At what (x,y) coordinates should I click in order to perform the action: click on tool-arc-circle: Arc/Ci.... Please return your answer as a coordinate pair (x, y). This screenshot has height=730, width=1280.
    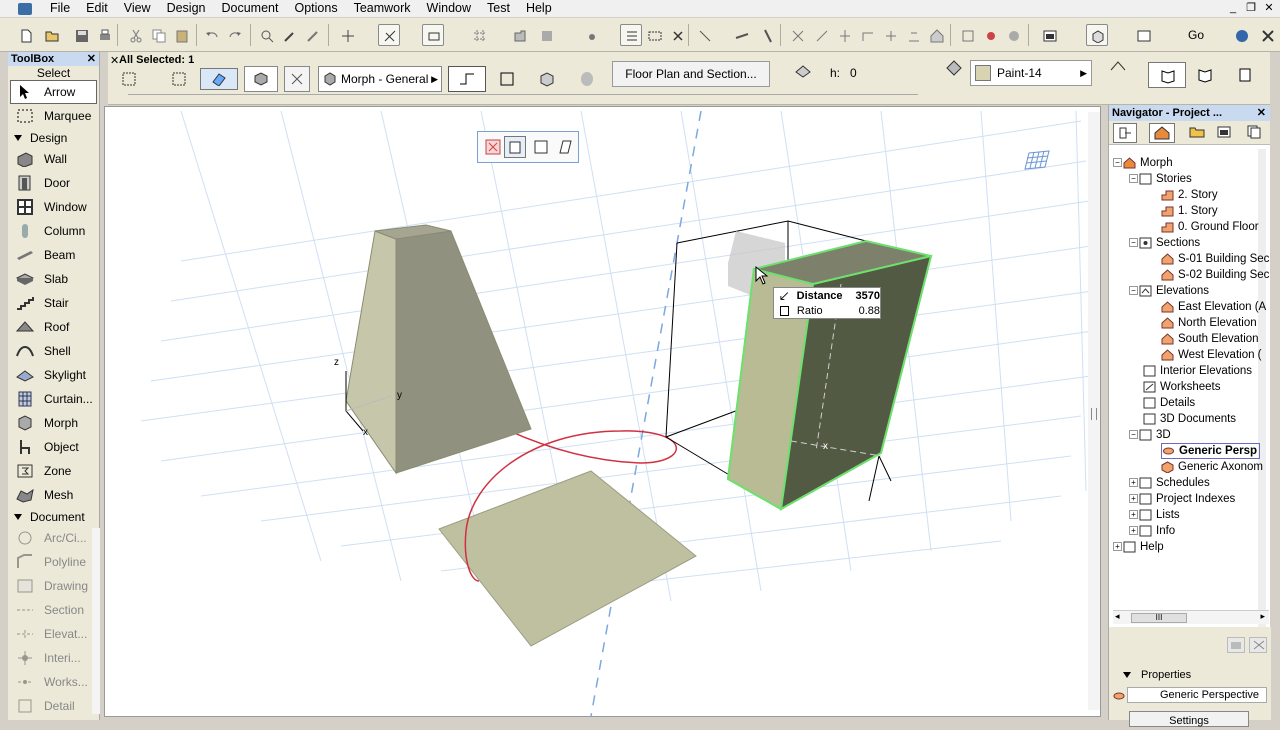
    Looking at the image, I should click on (53, 538).